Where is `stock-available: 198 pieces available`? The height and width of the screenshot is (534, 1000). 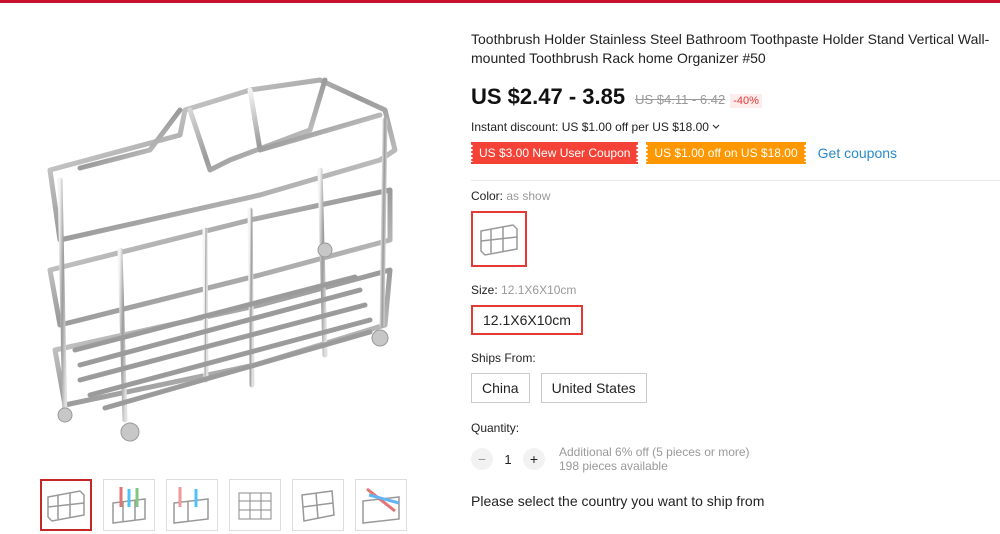
stock-available: 198 pieces available is located at coordinates (613, 466).